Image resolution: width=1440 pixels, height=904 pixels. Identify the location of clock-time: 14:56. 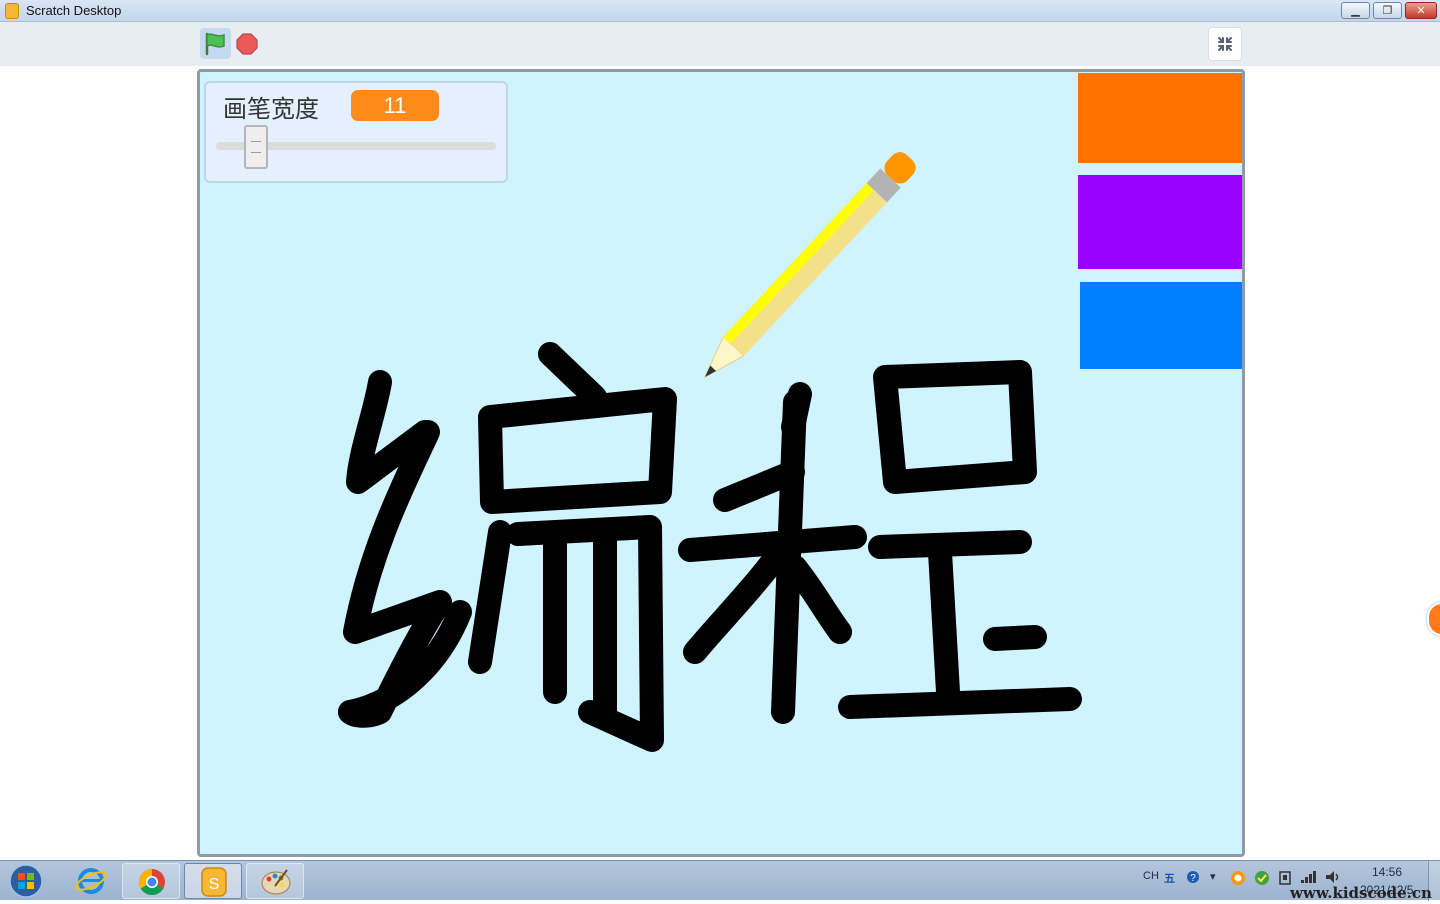
(1387, 872).